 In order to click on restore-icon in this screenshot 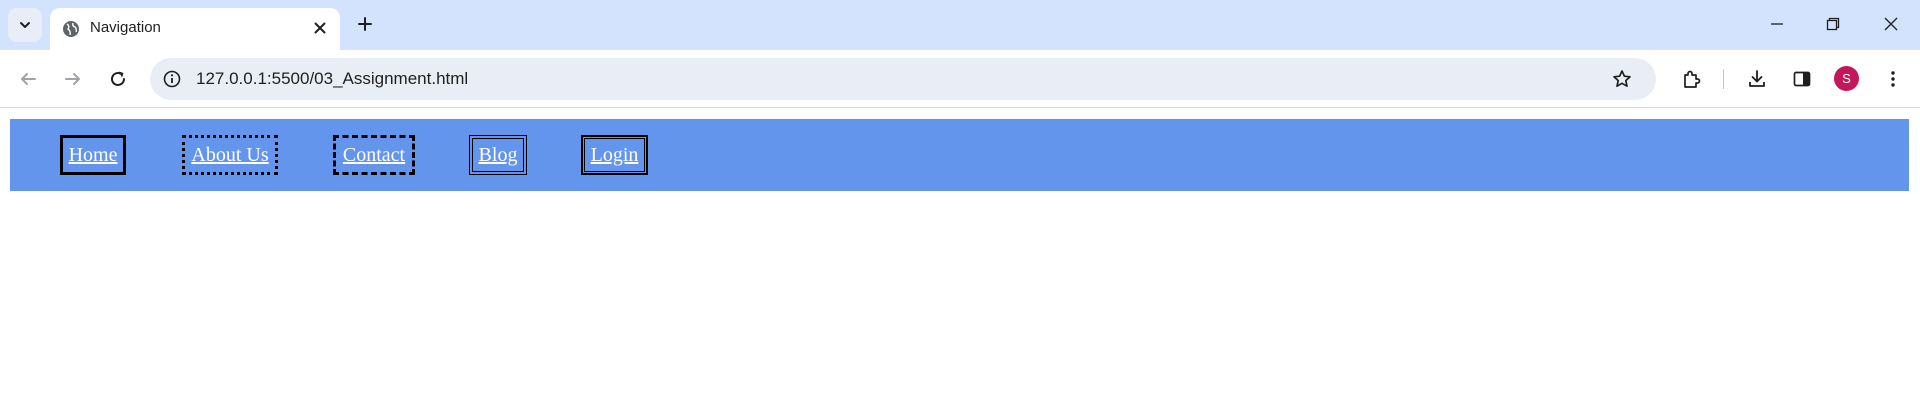, I will do `click(1833, 24)`.